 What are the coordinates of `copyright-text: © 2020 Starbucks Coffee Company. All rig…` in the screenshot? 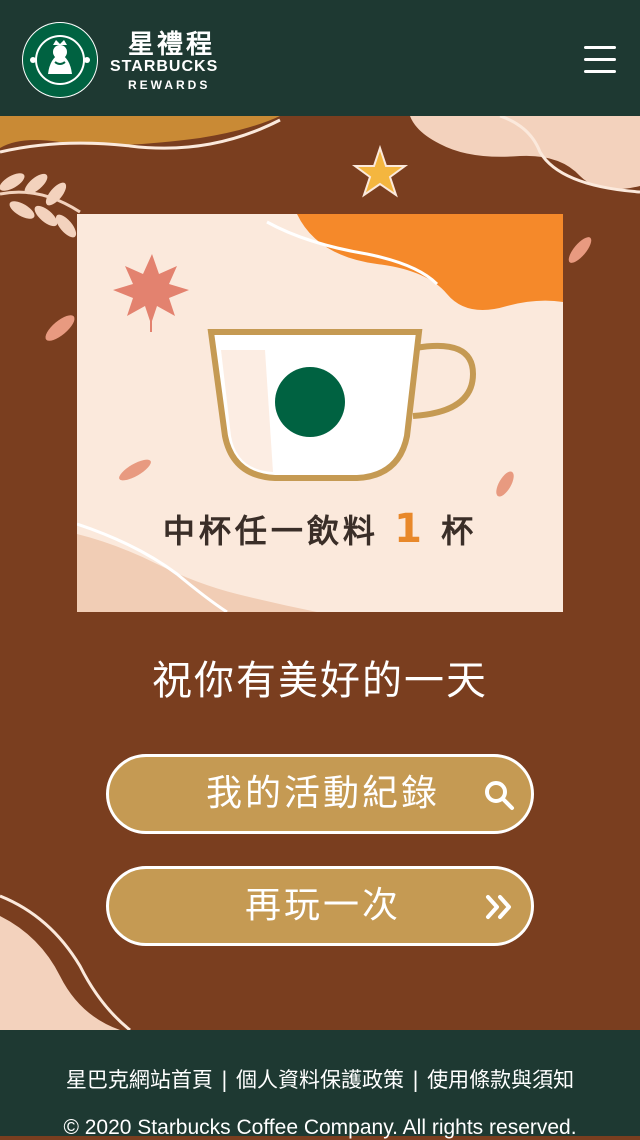 It's located at (320, 1127).